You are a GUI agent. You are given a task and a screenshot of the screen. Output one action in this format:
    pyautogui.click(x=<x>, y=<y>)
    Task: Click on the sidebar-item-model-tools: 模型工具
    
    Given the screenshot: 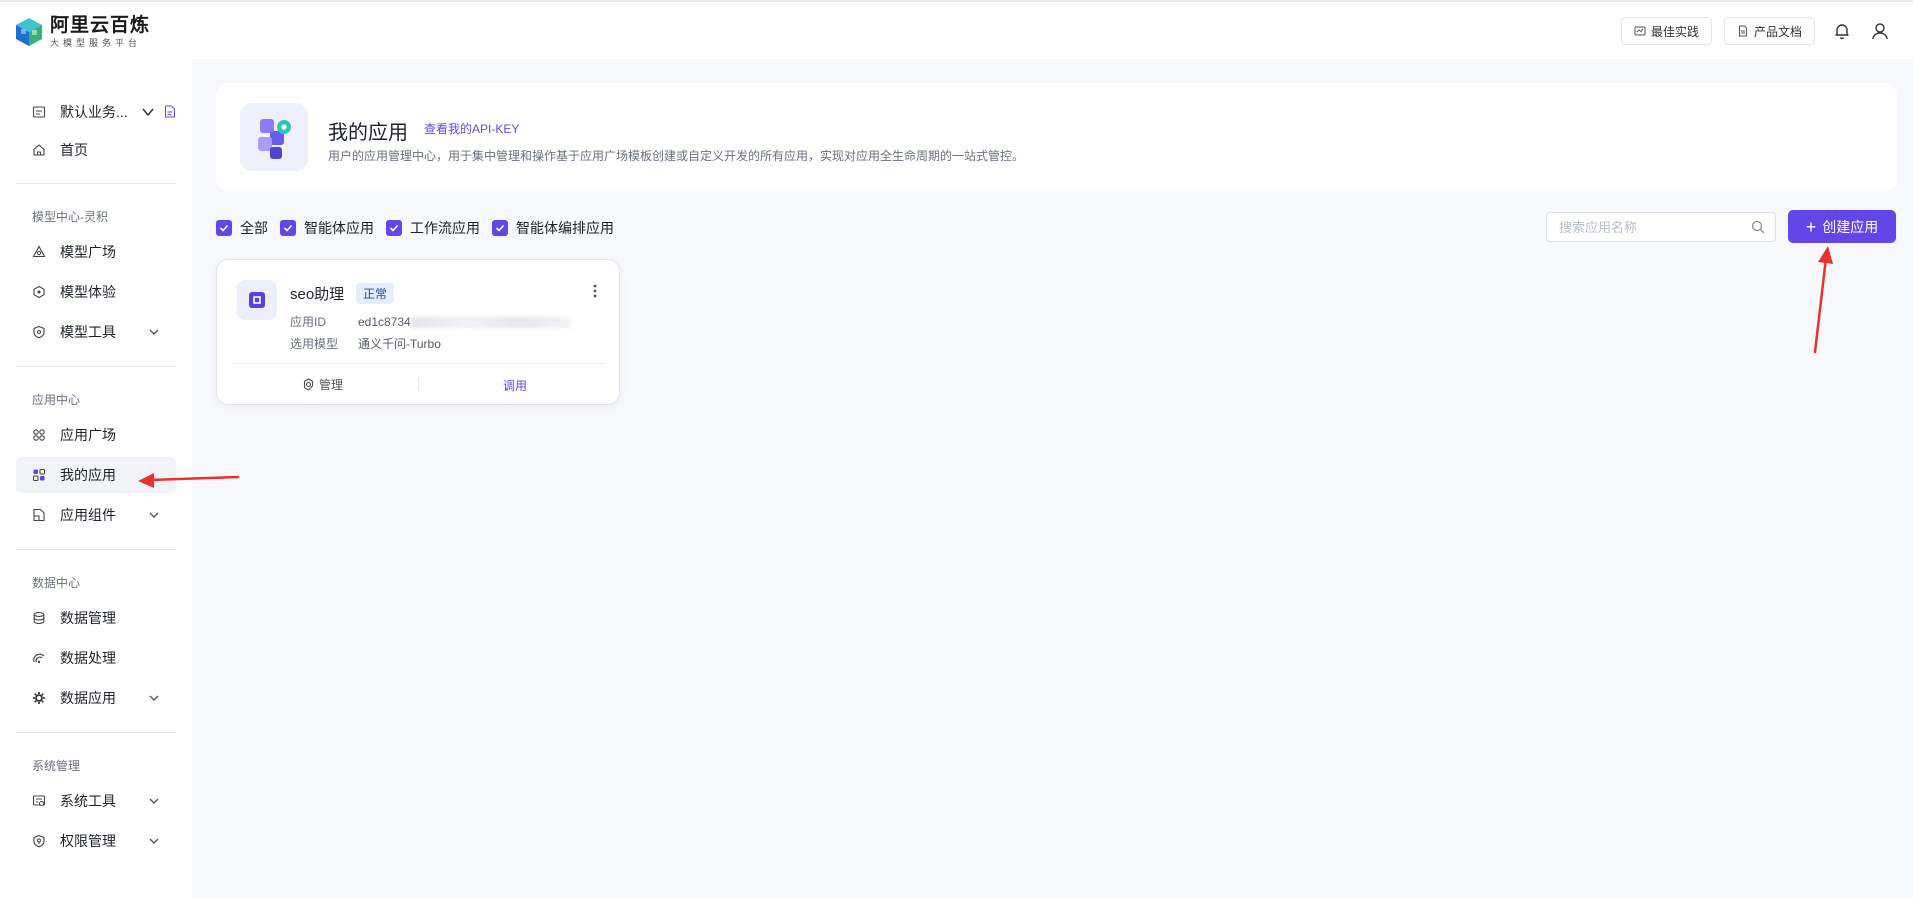 What is the action you would take?
    pyautogui.click(x=96, y=332)
    